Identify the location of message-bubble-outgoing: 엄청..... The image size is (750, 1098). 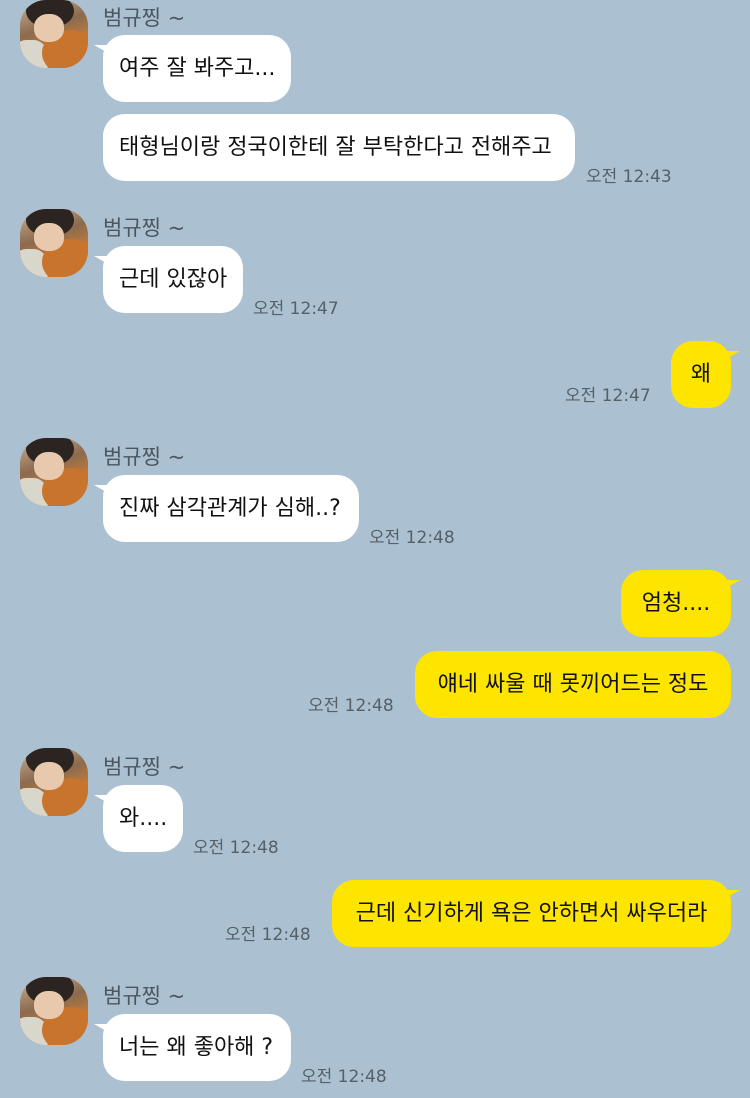
(680, 603).